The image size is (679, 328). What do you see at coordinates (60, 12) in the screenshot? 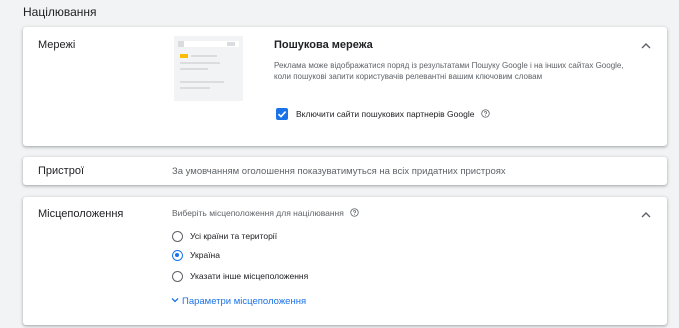
I see `section-title: Націлювання` at bounding box center [60, 12].